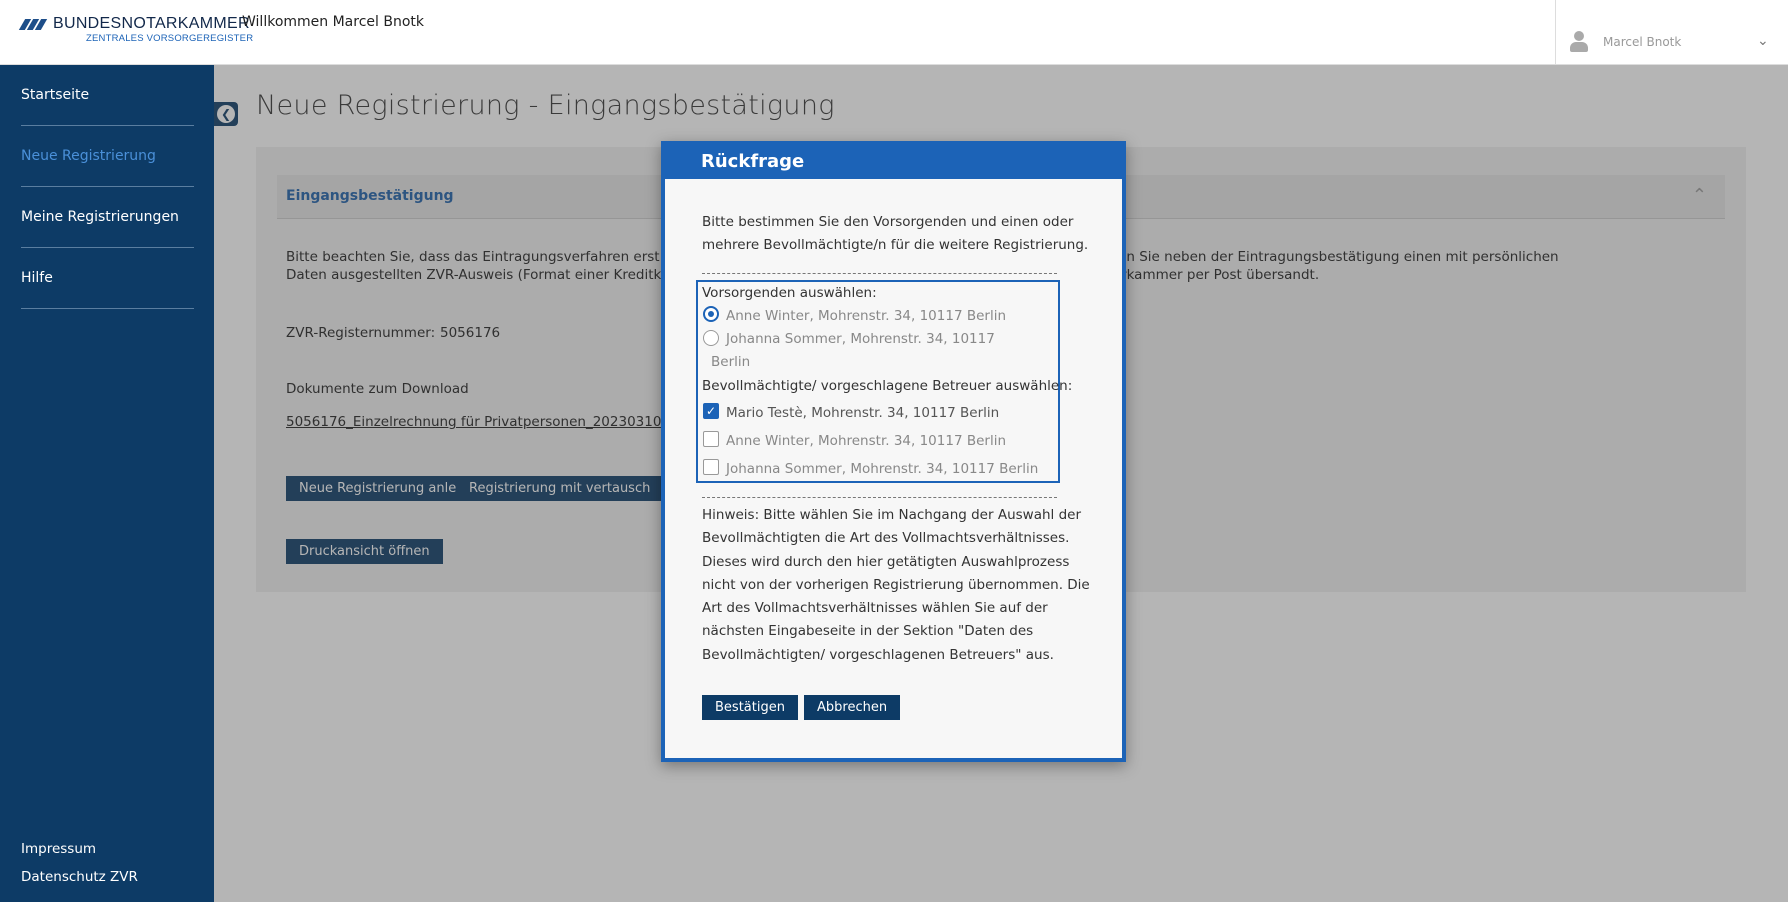  Describe the element at coordinates (860, 339) in the screenshot. I see `vorsorgende-option-2-label: Johanna Sommer, Mohrenstr. 34, 10117` at that location.